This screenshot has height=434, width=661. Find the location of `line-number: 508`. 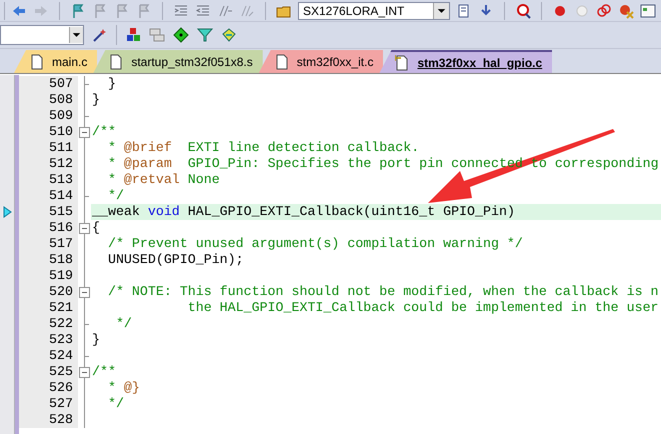

line-number: 508 is located at coordinates (48, 100).